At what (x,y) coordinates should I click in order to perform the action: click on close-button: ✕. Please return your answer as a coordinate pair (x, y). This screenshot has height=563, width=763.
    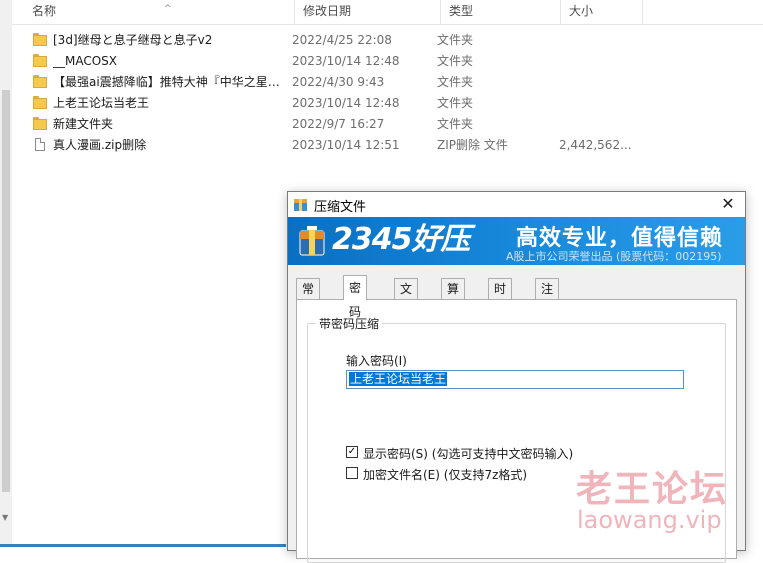
    Looking at the image, I should click on (728, 204).